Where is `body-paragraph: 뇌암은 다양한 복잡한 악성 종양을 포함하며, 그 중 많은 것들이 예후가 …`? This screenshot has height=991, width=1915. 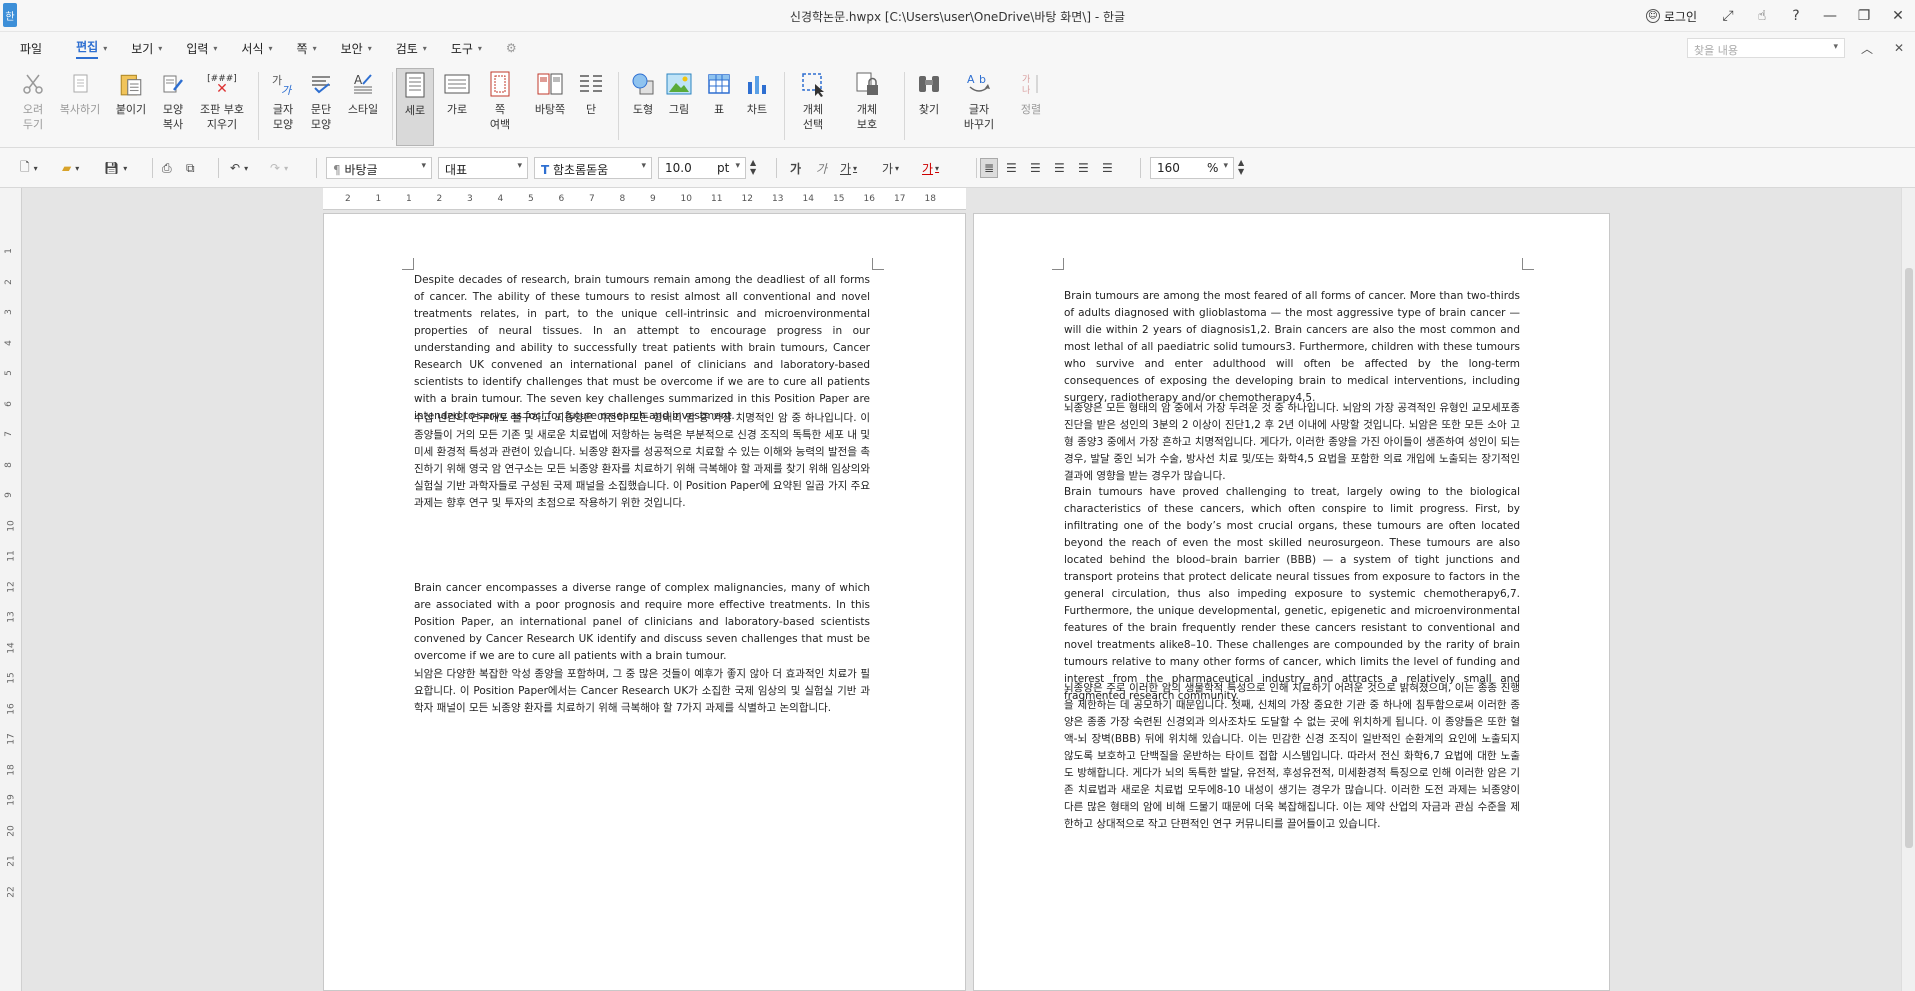
body-paragraph: 뇌암은 다양한 복잡한 악성 종양을 포함하며, 그 중 많은 것들이 예후가 … is located at coordinates (642, 691).